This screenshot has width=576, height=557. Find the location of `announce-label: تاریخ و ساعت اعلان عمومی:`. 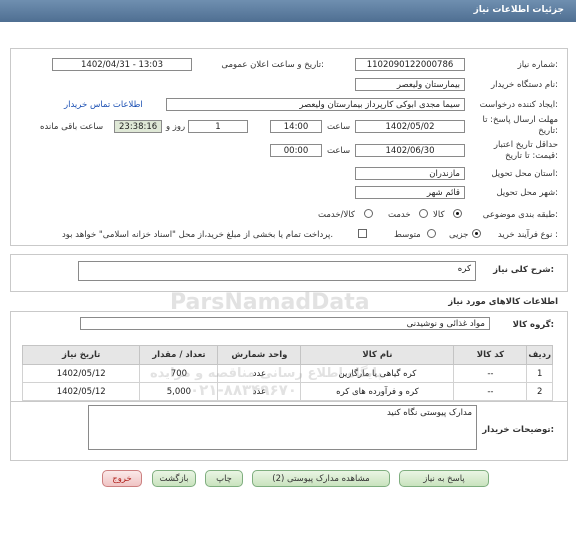

announce-label: تاریخ و ساعت اعلان عمومی: is located at coordinates (272, 65).